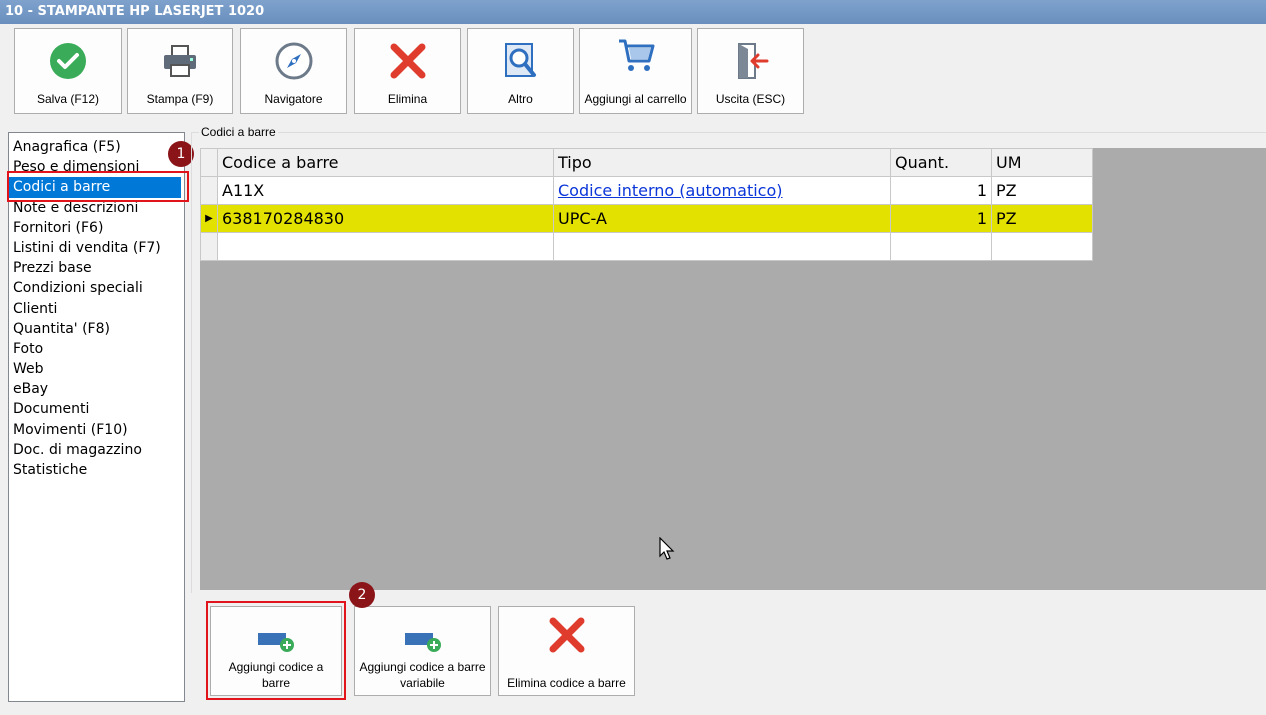 This screenshot has width=1266, height=715. Describe the element at coordinates (96, 248) in the screenshot. I see `sidebar-item-listini: Listini di vendita (F7)` at that location.